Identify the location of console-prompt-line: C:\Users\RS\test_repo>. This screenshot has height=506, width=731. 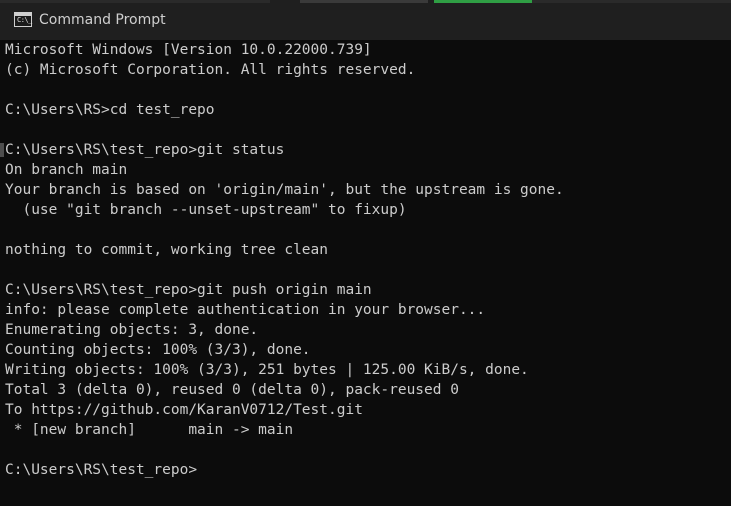
(367, 470).